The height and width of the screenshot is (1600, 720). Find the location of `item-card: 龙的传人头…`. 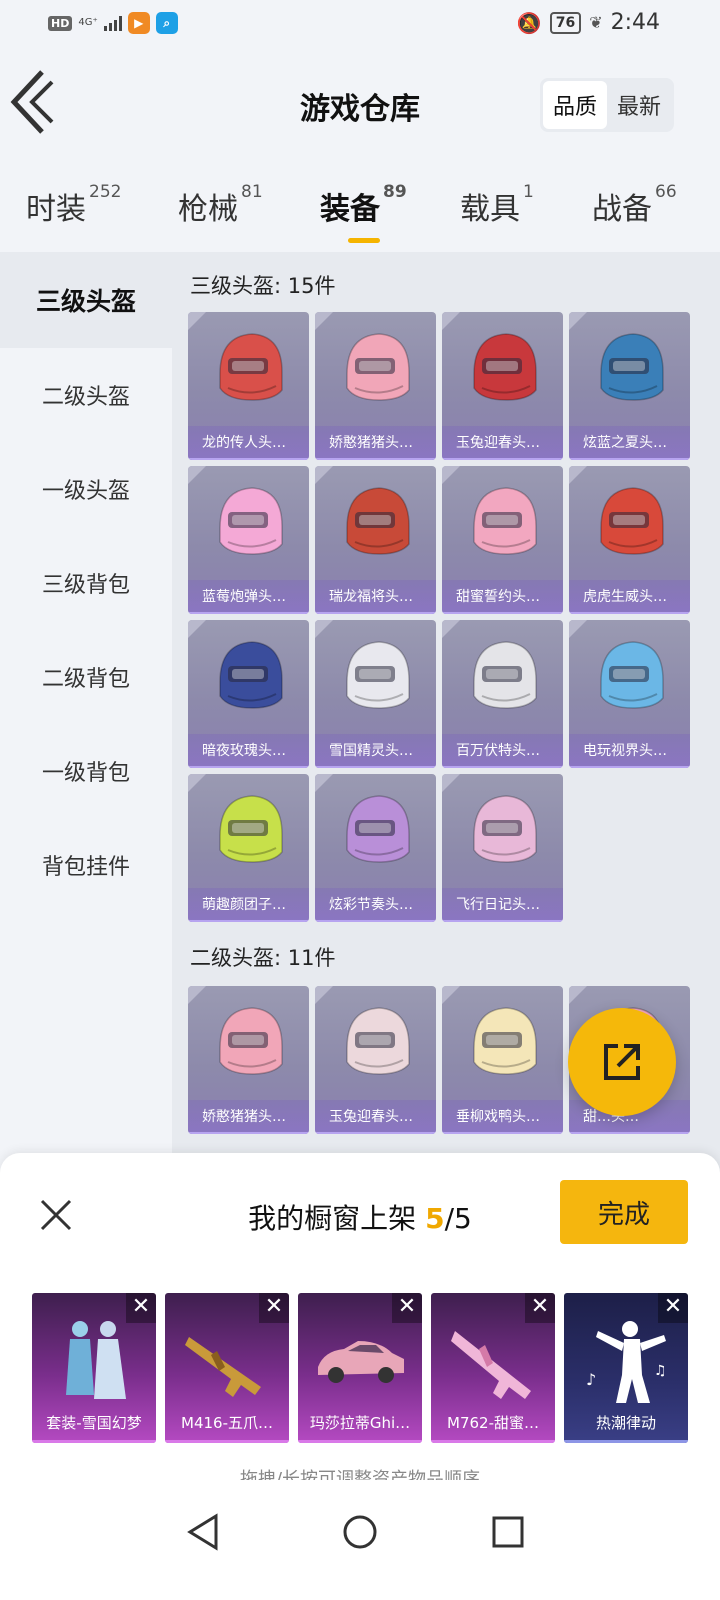

item-card: 龙的传人头… is located at coordinates (248, 386).